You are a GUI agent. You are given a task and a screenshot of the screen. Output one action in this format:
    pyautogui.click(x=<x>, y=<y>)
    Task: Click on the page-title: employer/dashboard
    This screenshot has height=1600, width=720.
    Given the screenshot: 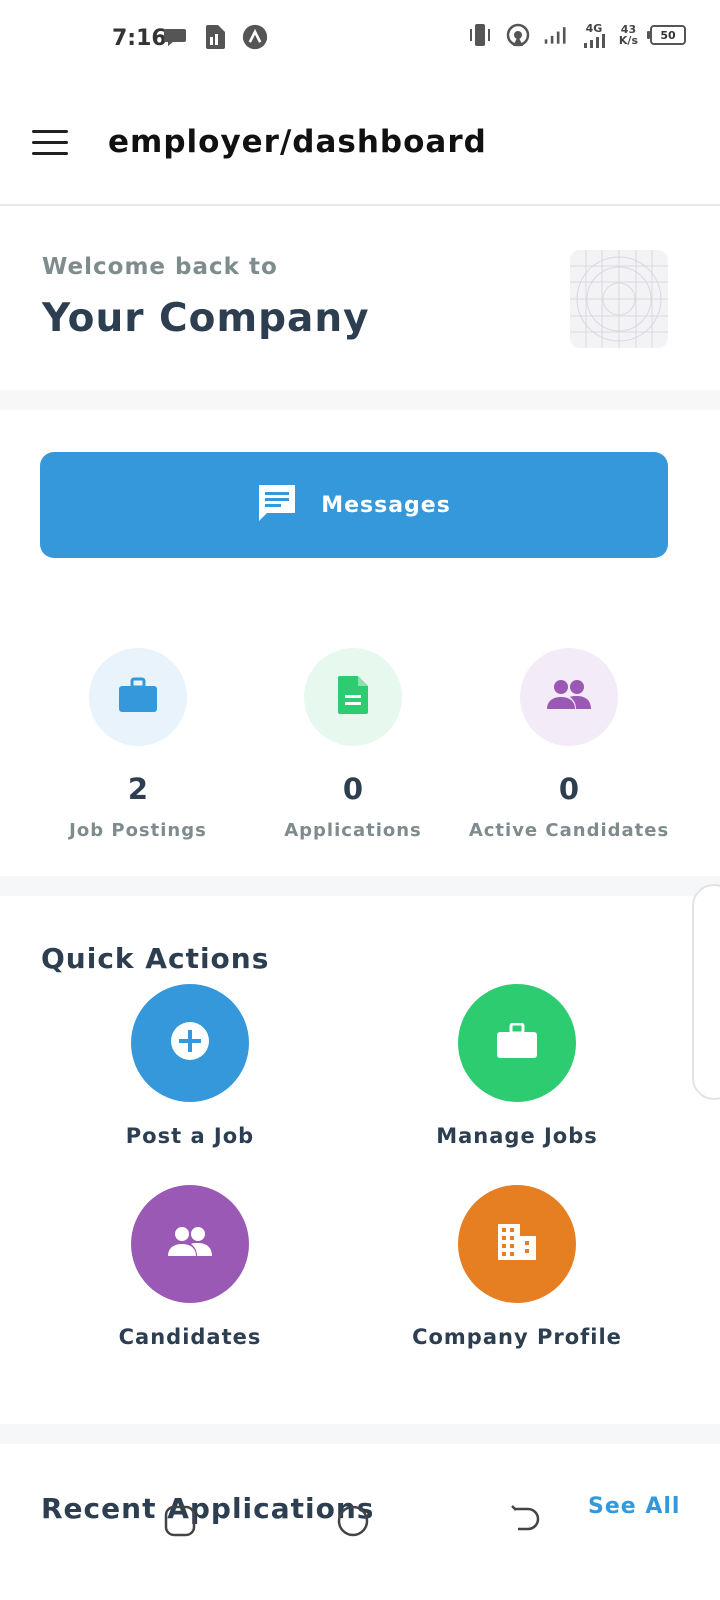 What is the action you would take?
    pyautogui.click(x=297, y=142)
    